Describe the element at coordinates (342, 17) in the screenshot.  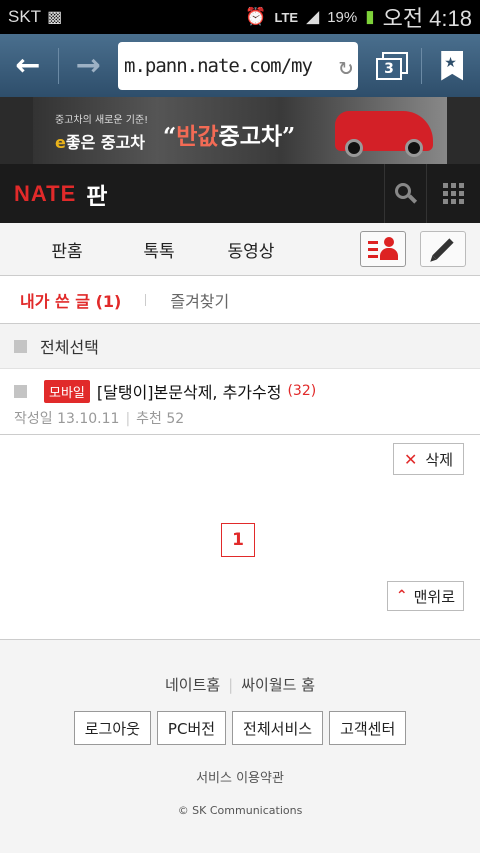
I see `battery-label: 19%` at that location.